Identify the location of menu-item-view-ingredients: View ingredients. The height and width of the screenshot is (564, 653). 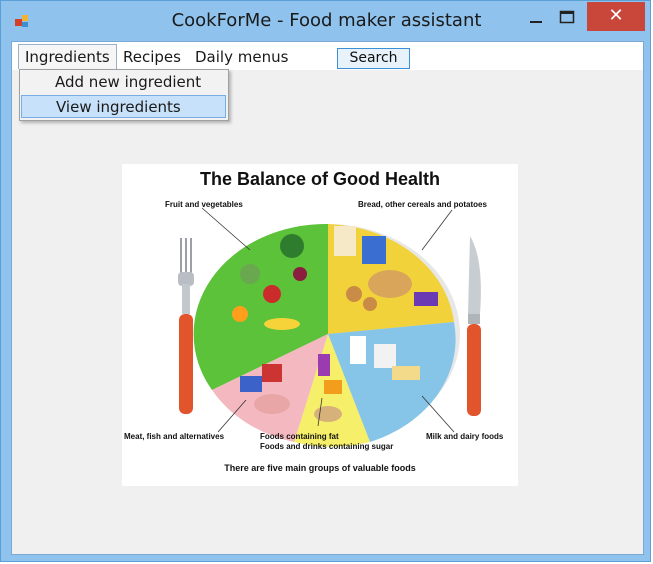
(123, 106).